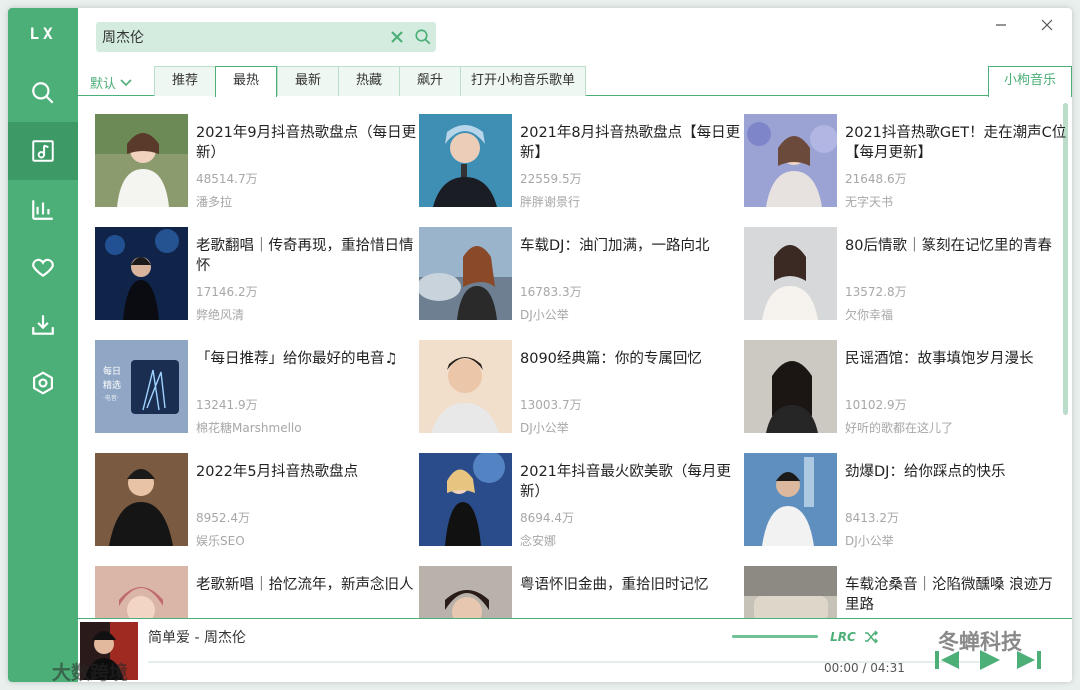  What do you see at coordinates (185, 81) in the screenshot?
I see `tab-recommend: 推荐` at bounding box center [185, 81].